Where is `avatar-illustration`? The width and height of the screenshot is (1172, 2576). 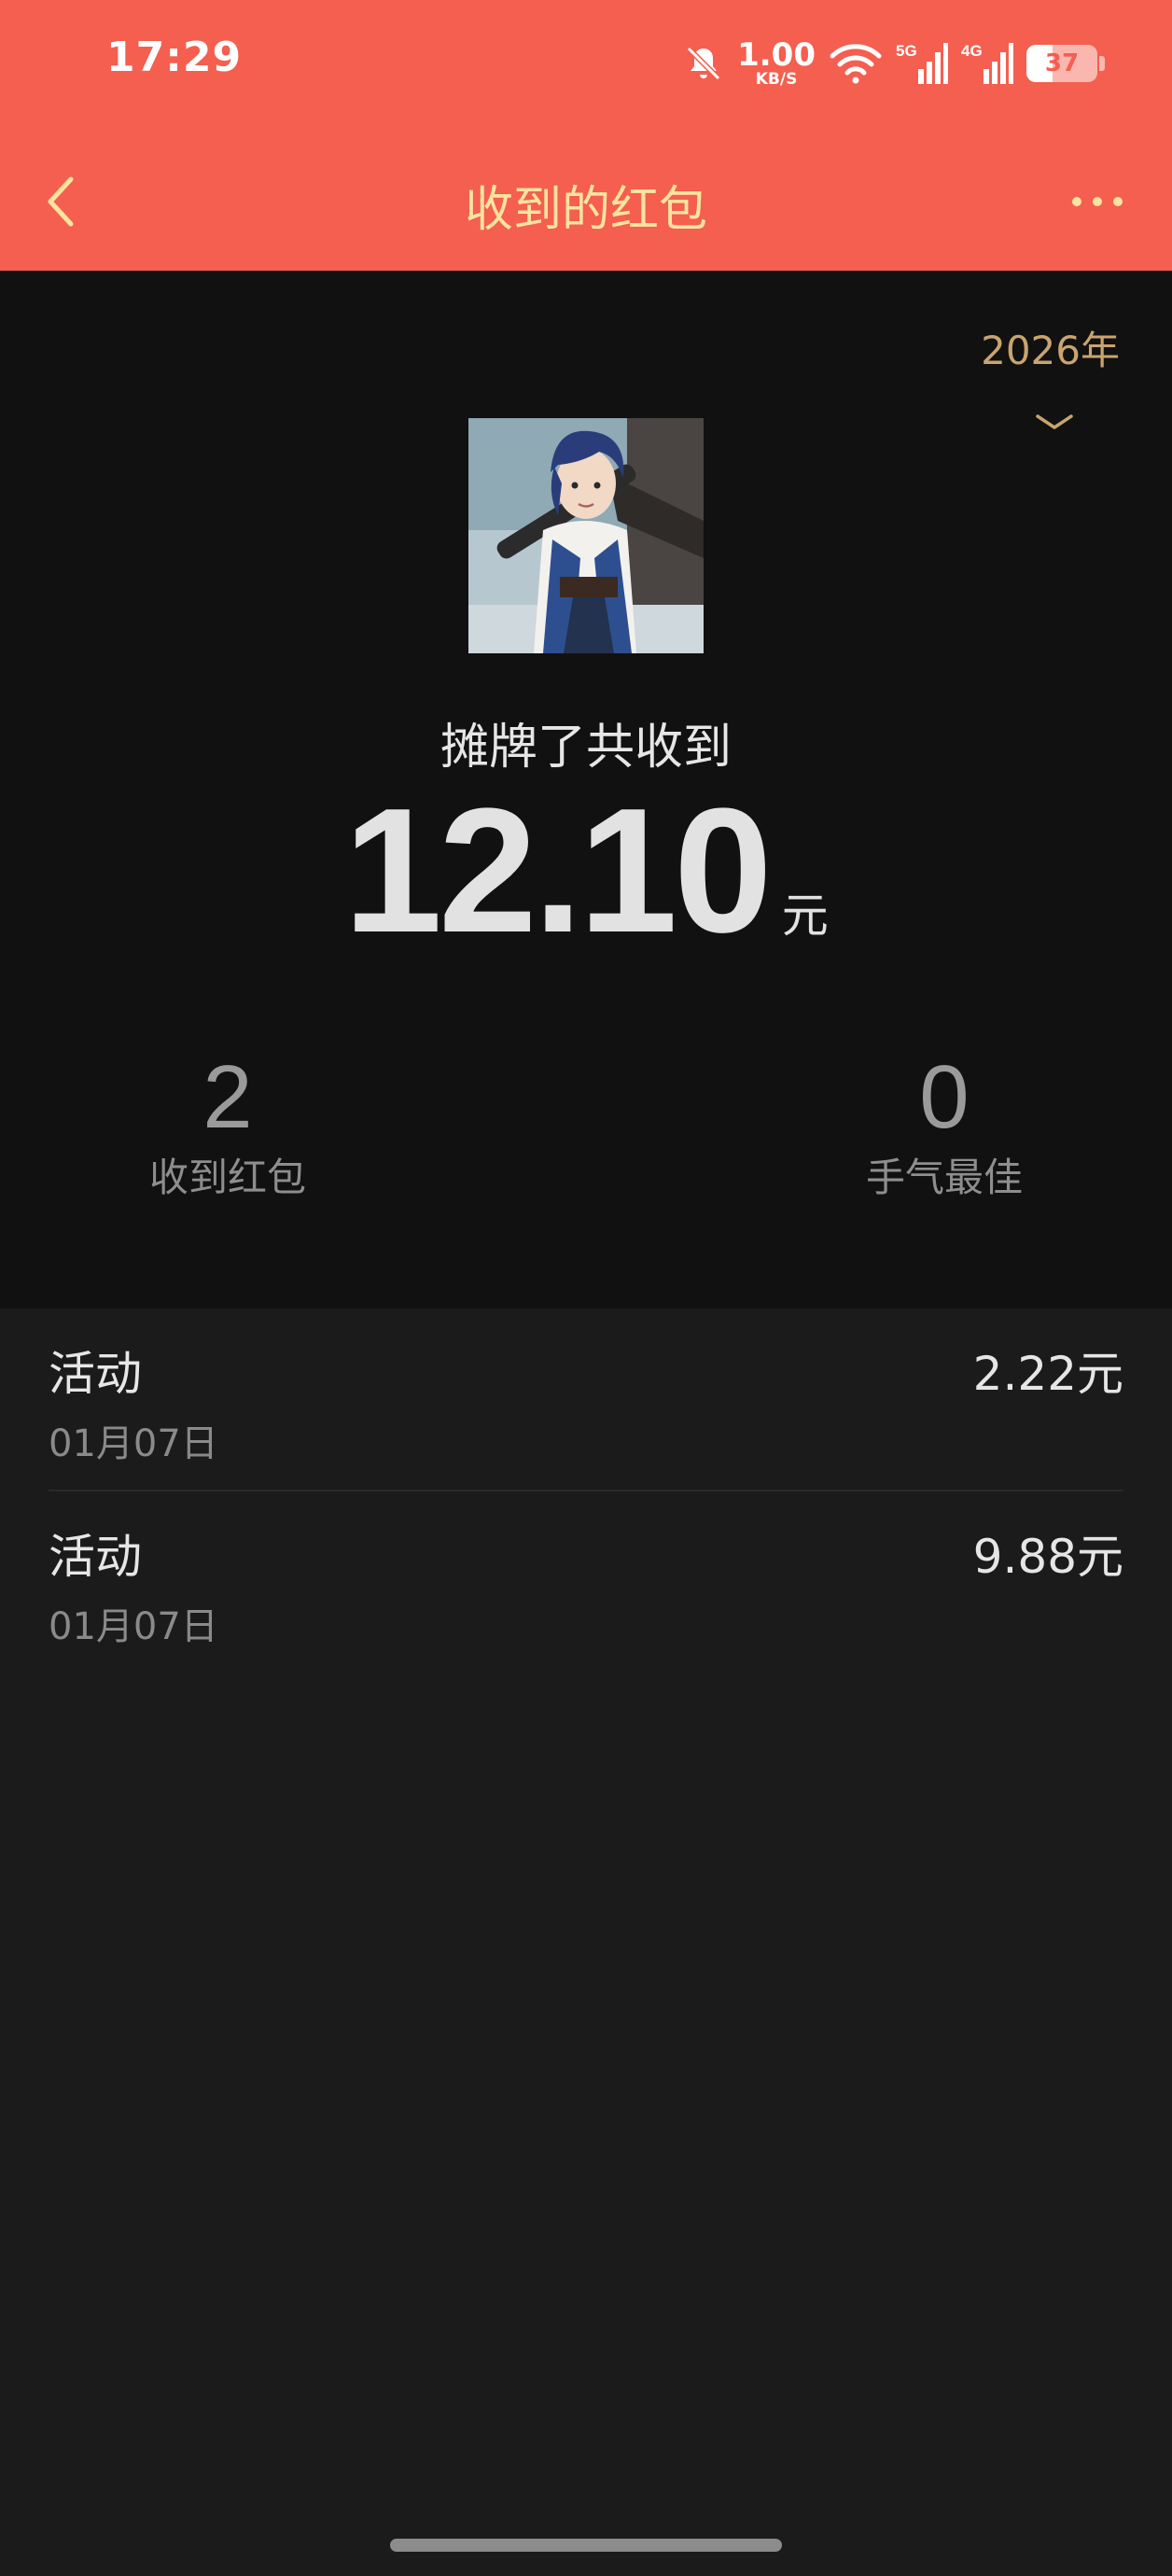
avatar-illustration is located at coordinates (586, 535).